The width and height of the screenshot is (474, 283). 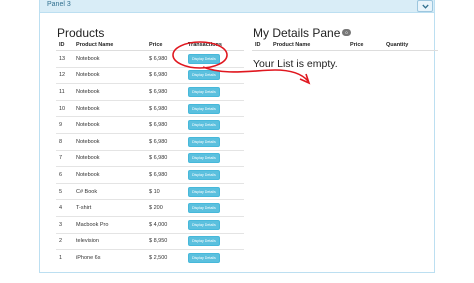 I want to click on table-row: 13 Notebook $ 6,980 Display Details, so click(x=150, y=59).